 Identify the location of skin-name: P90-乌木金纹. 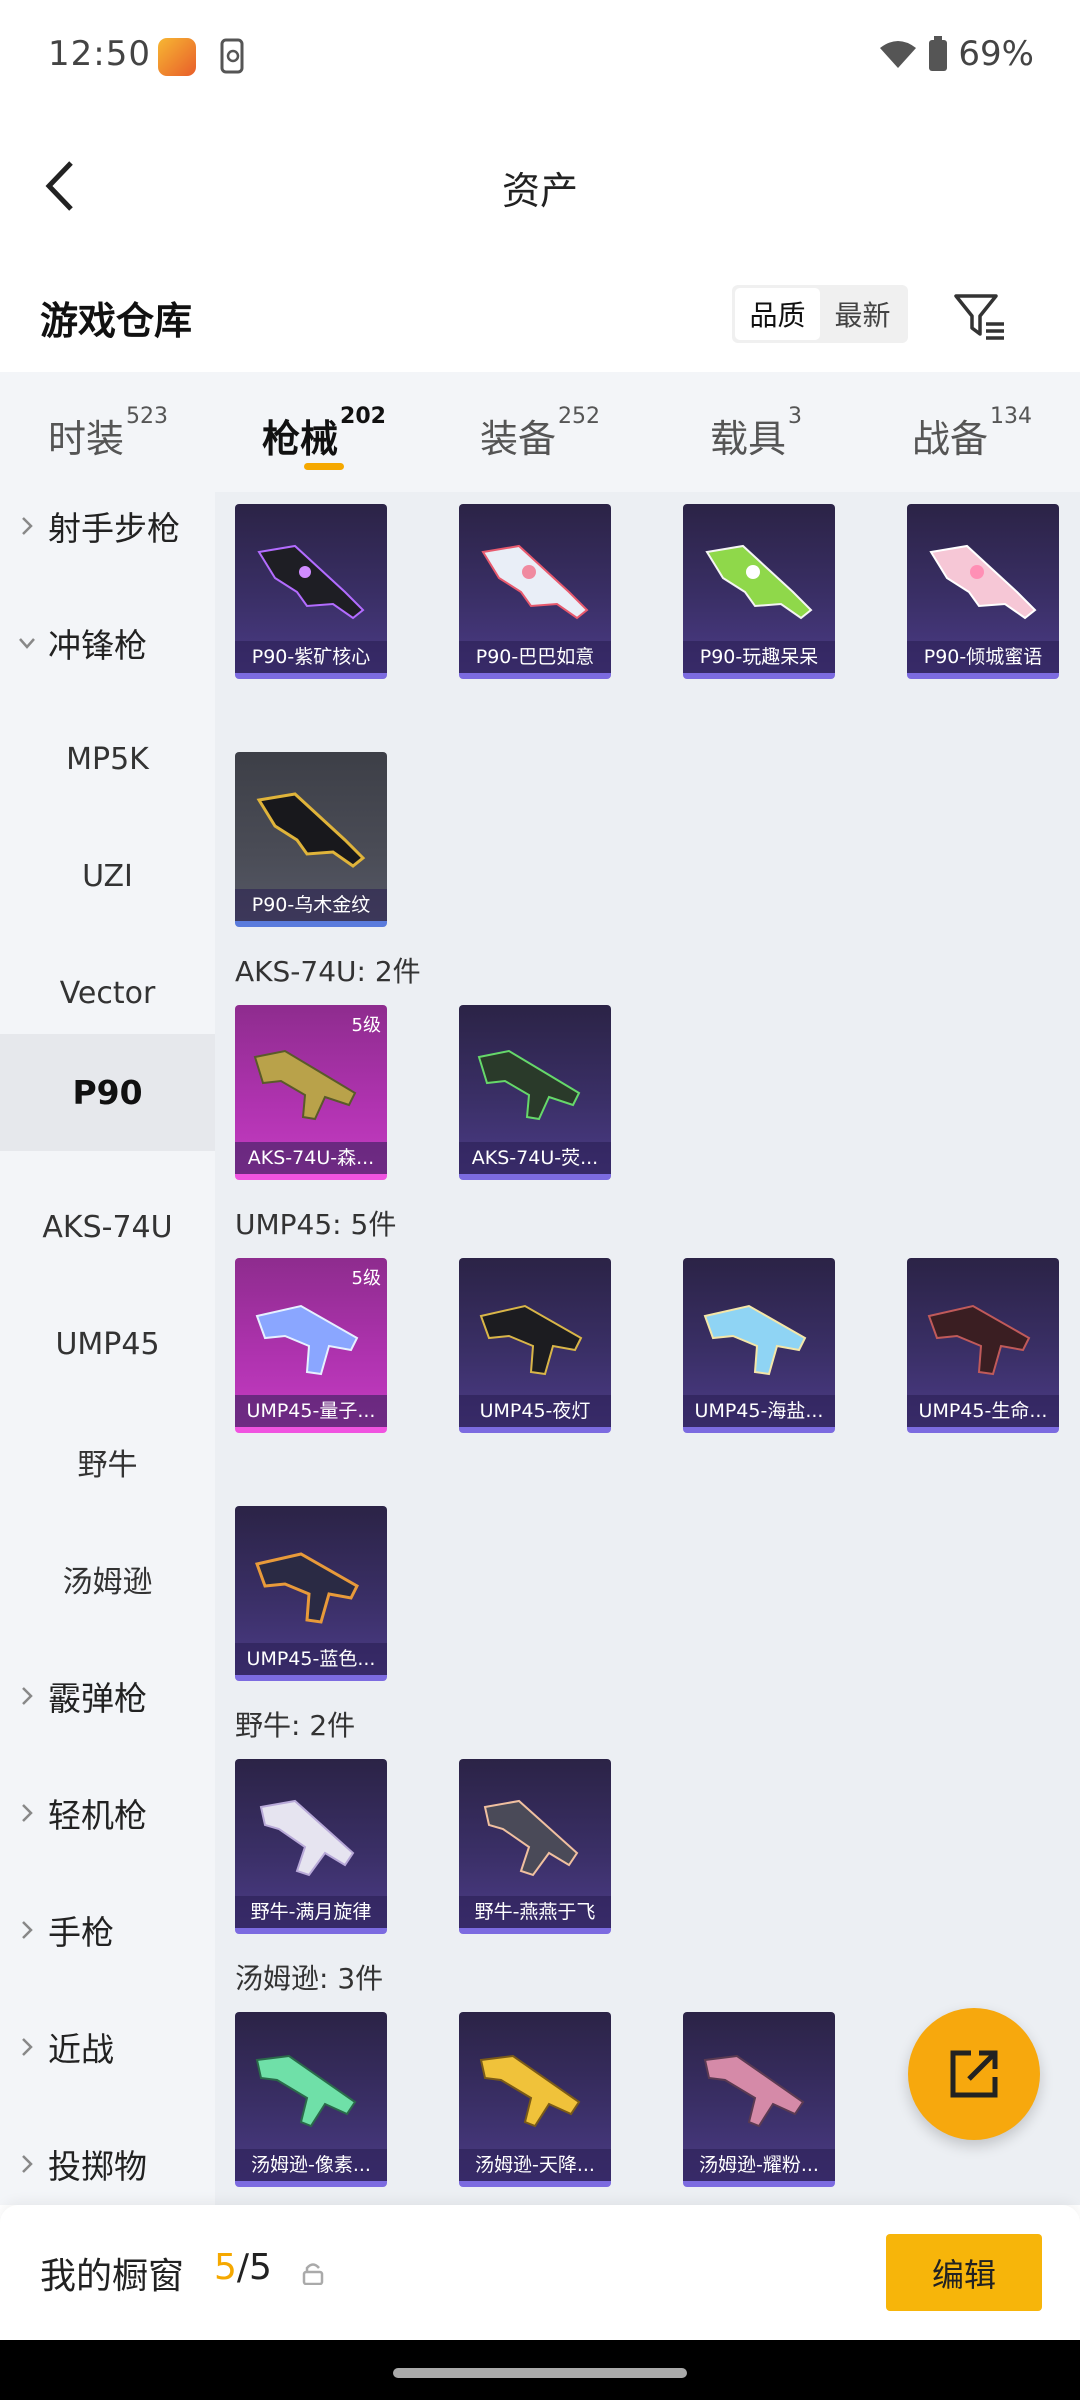
(311, 905).